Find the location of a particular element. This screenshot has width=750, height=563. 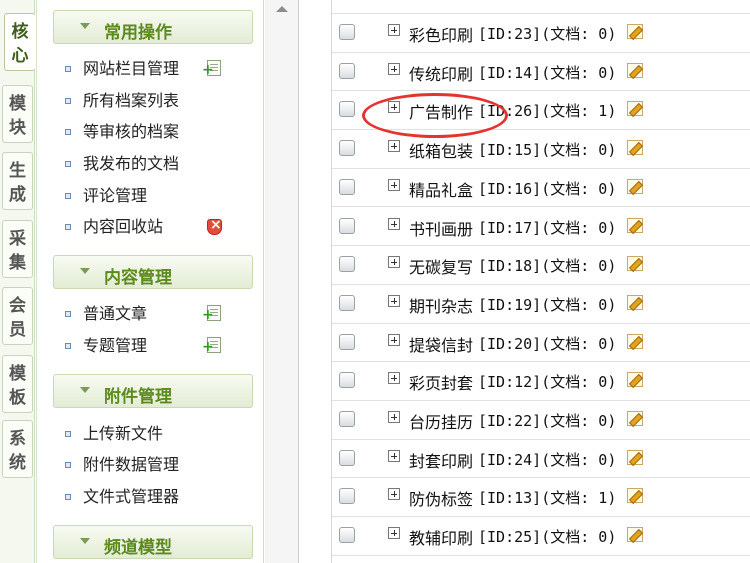

scroll-up-arrow-icon is located at coordinates (282, 9).